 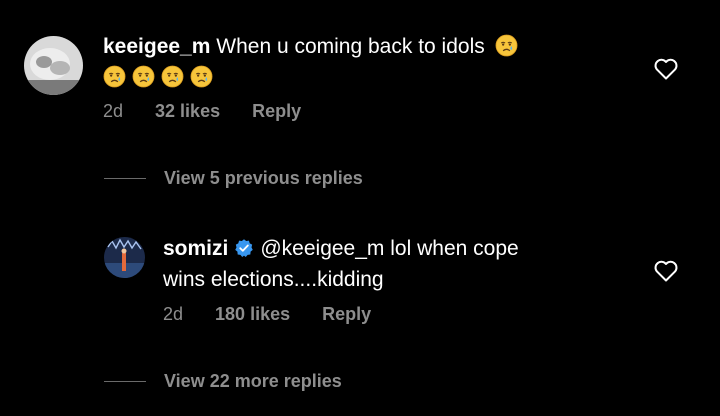 What do you see at coordinates (350, 46) in the screenshot?
I see `comment-body: When u coming back to idols` at bounding box center [350, 46].